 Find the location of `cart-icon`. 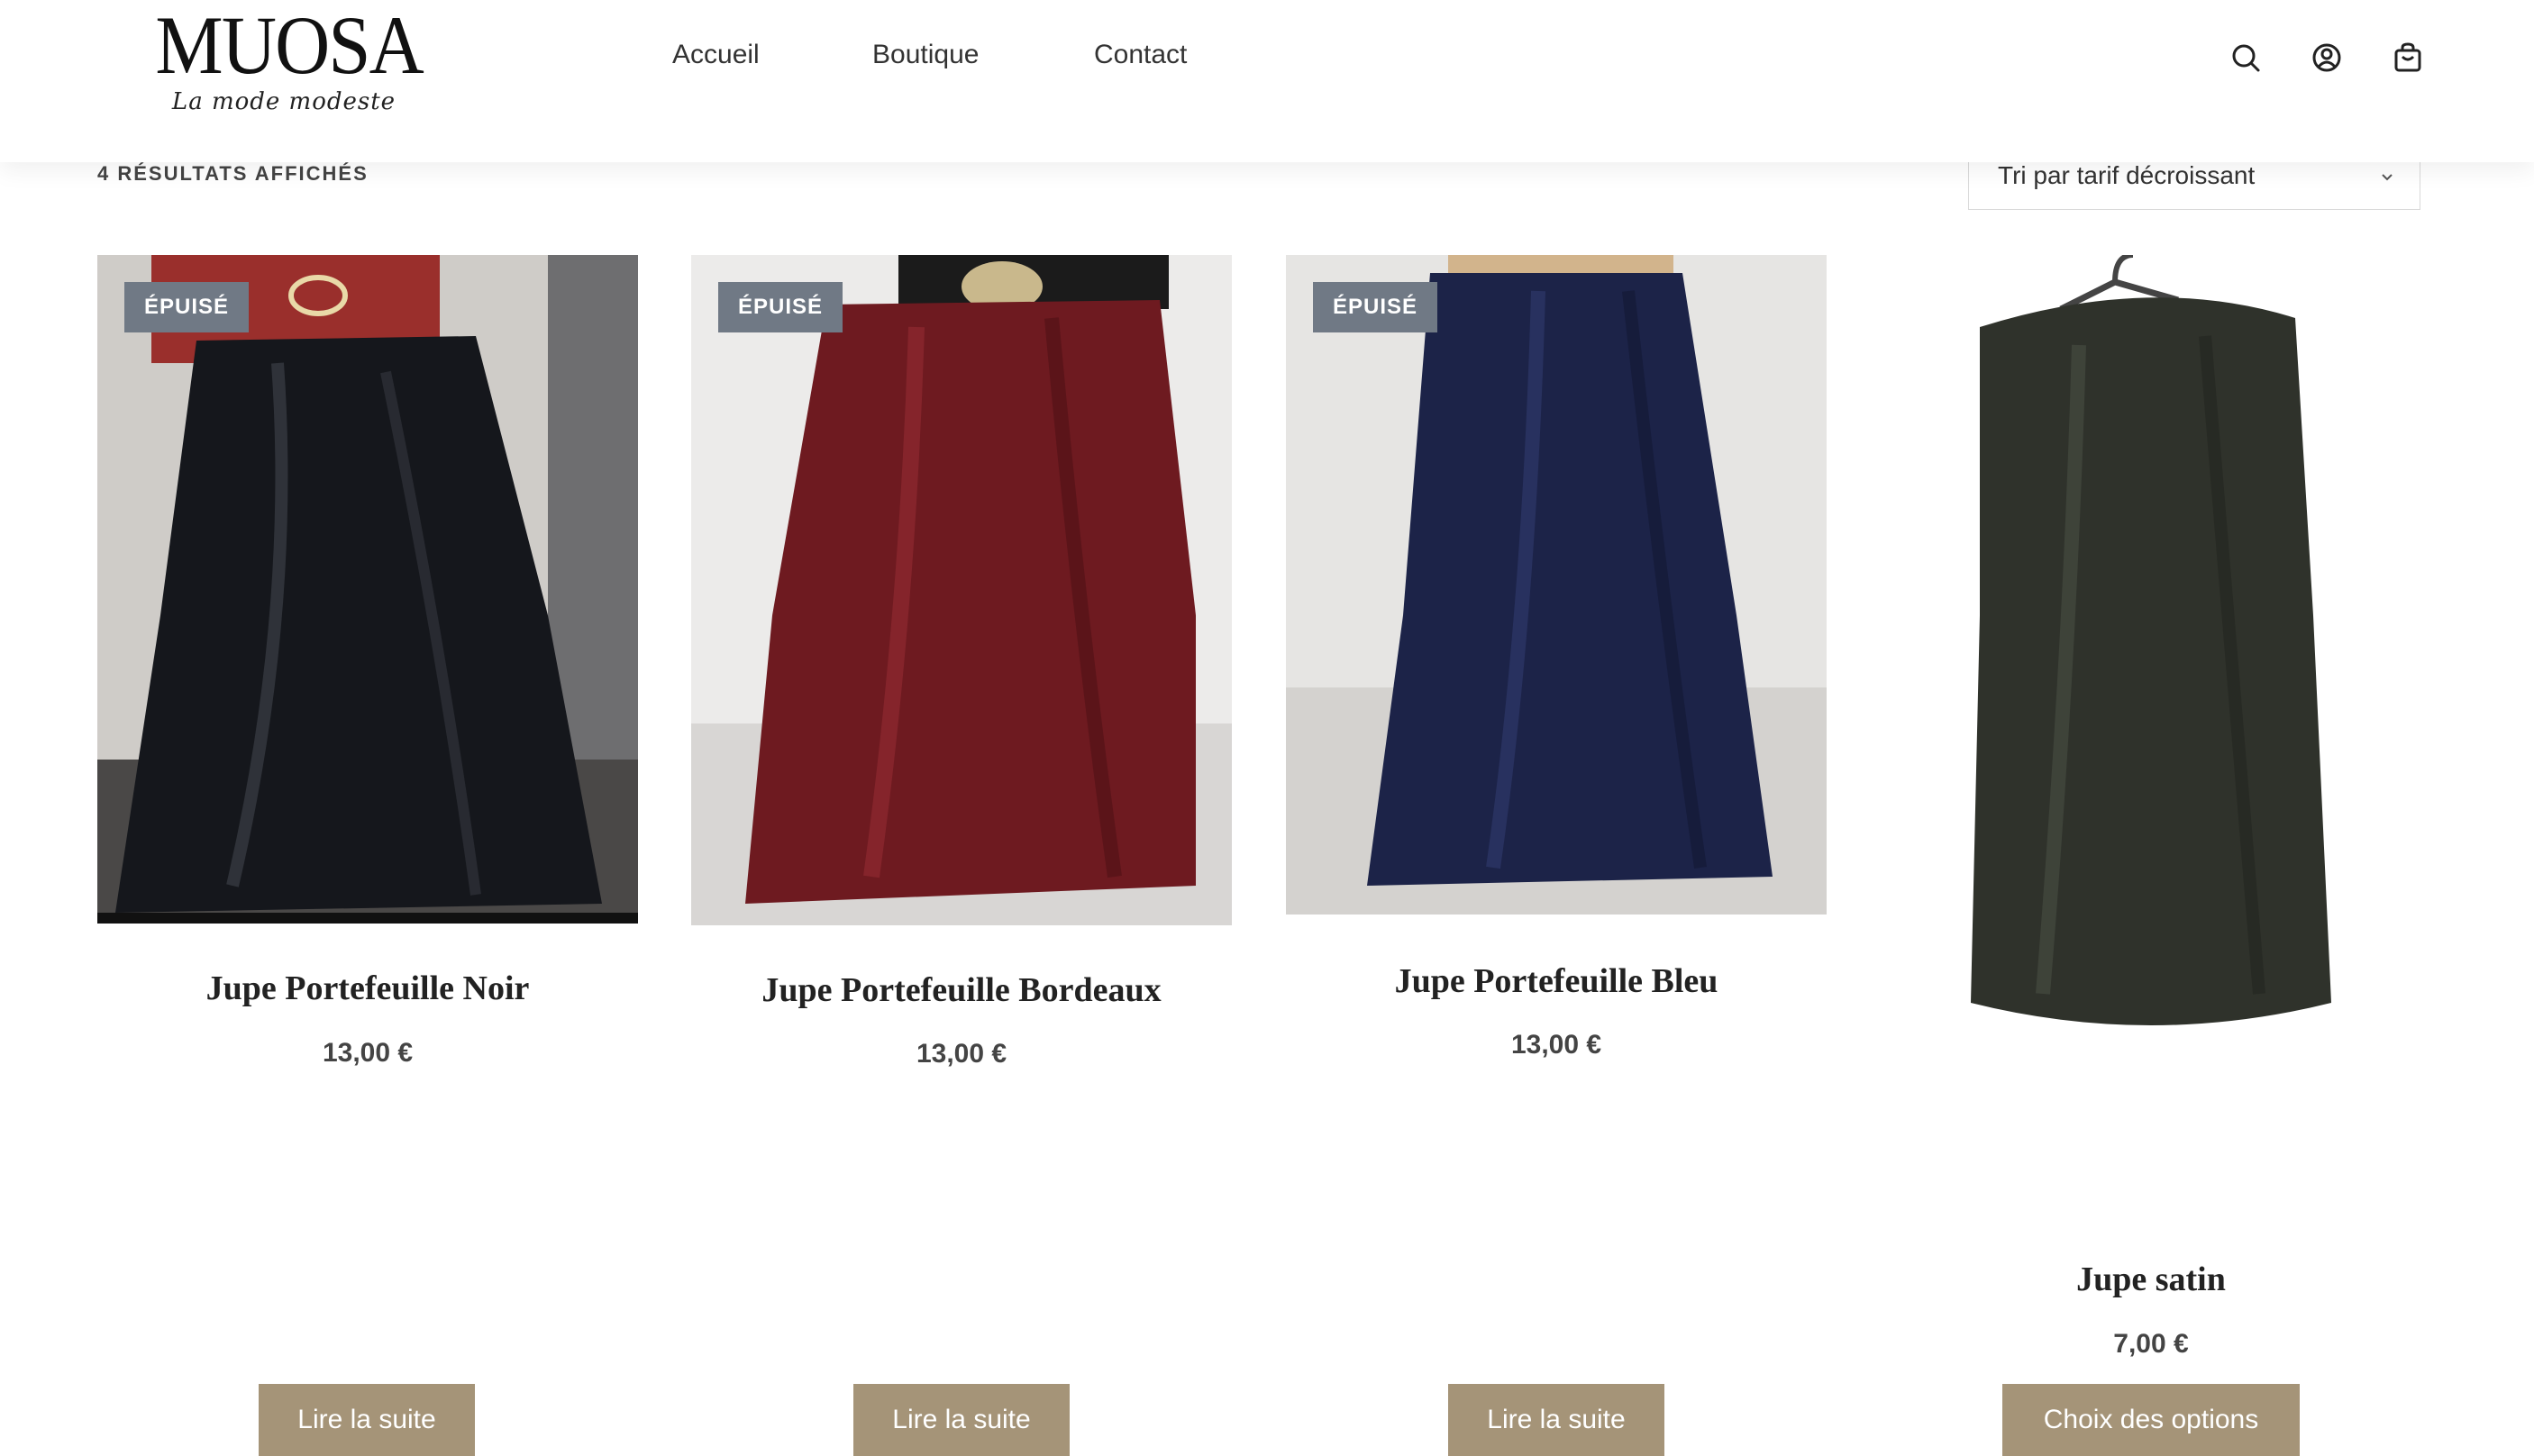

cart-icon is located at coordinates (2408, 58).